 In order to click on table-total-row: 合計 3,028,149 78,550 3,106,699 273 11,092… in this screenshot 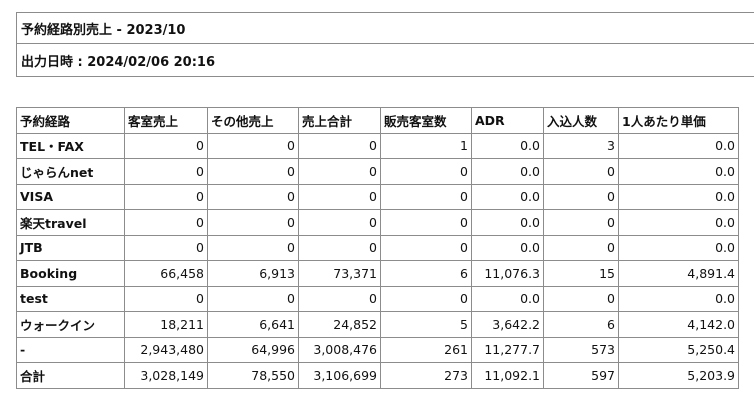, I will do `click(377, 375)`.